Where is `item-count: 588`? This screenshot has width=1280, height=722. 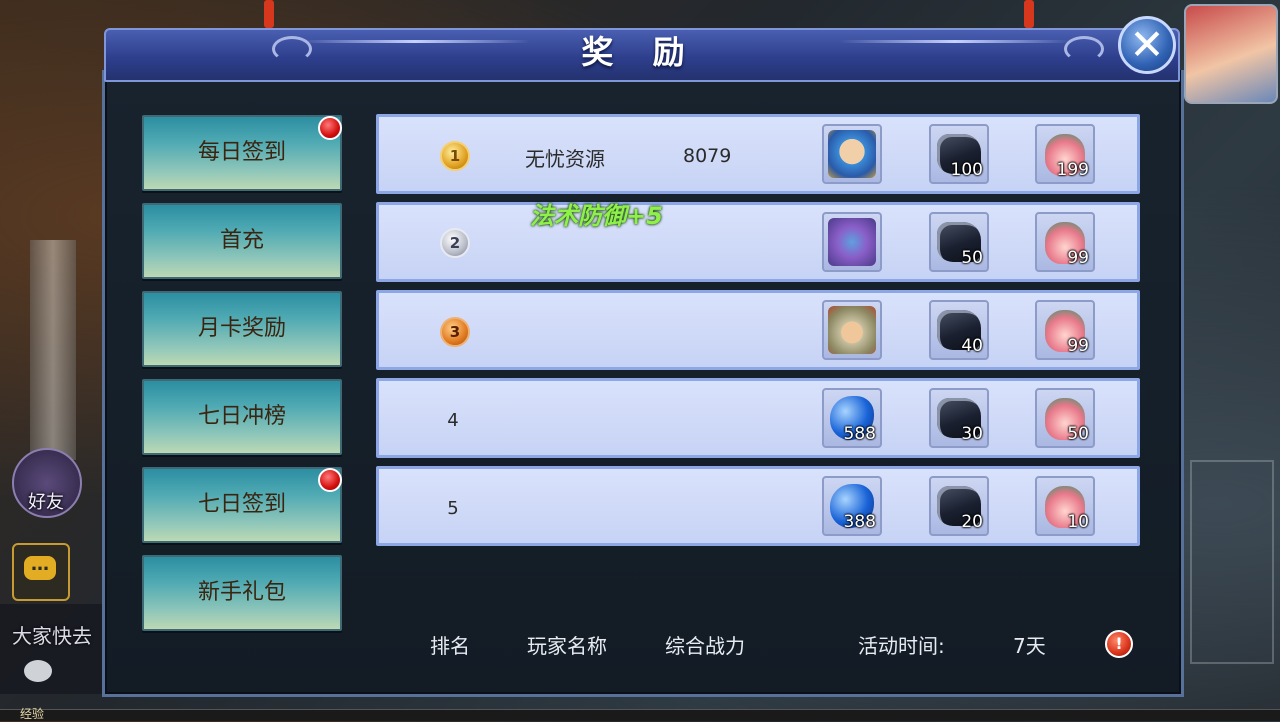 item-count: 588 is located at coordinates (859, 434).